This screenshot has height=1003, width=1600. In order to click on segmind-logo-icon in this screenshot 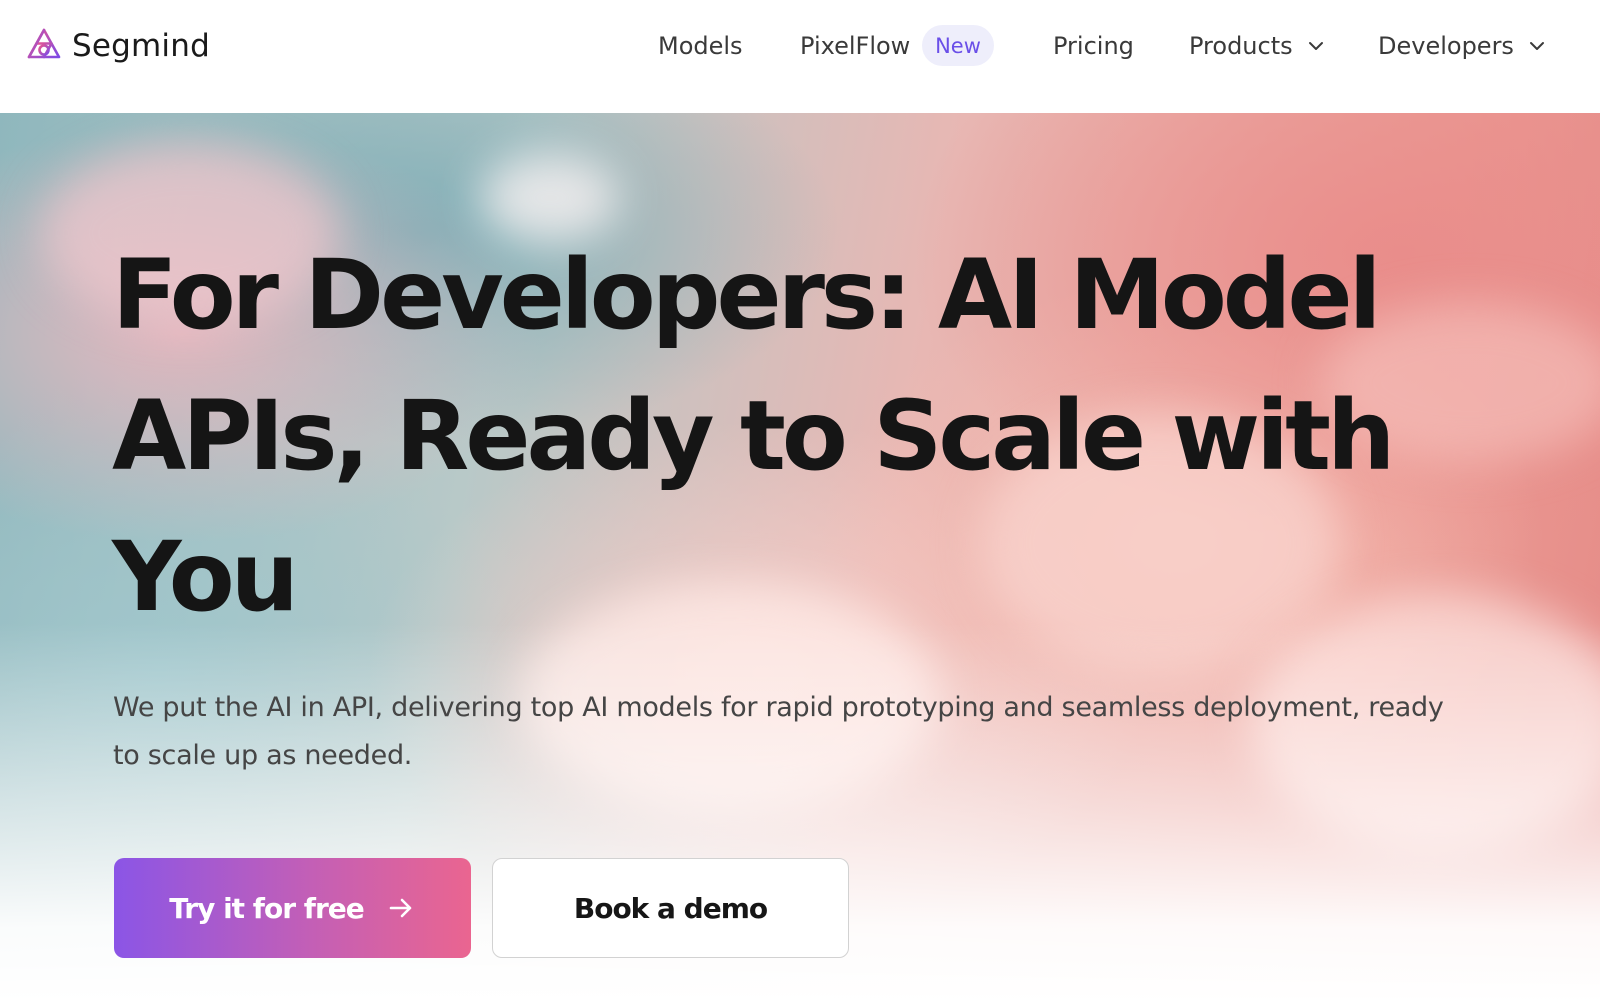, I will do `click(44, 43)`.